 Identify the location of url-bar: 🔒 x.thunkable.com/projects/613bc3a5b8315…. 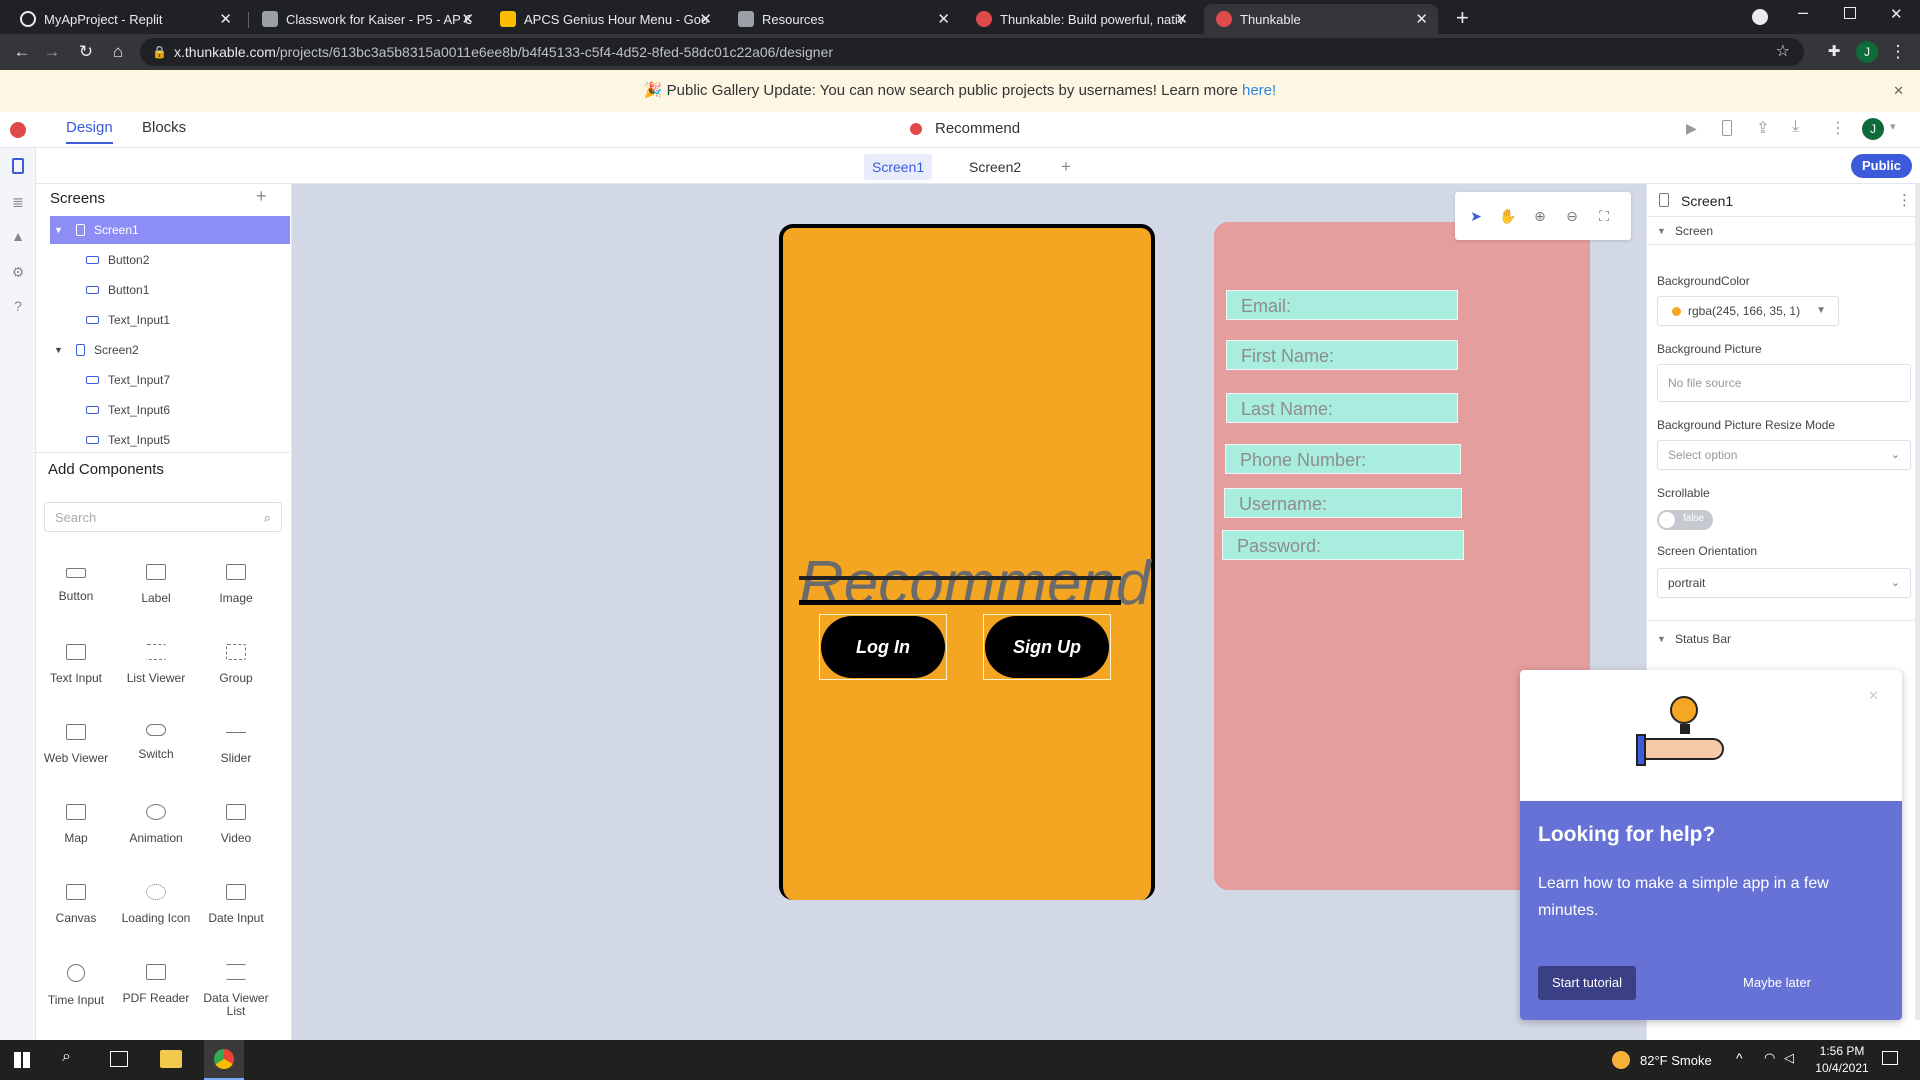
(972, 52).